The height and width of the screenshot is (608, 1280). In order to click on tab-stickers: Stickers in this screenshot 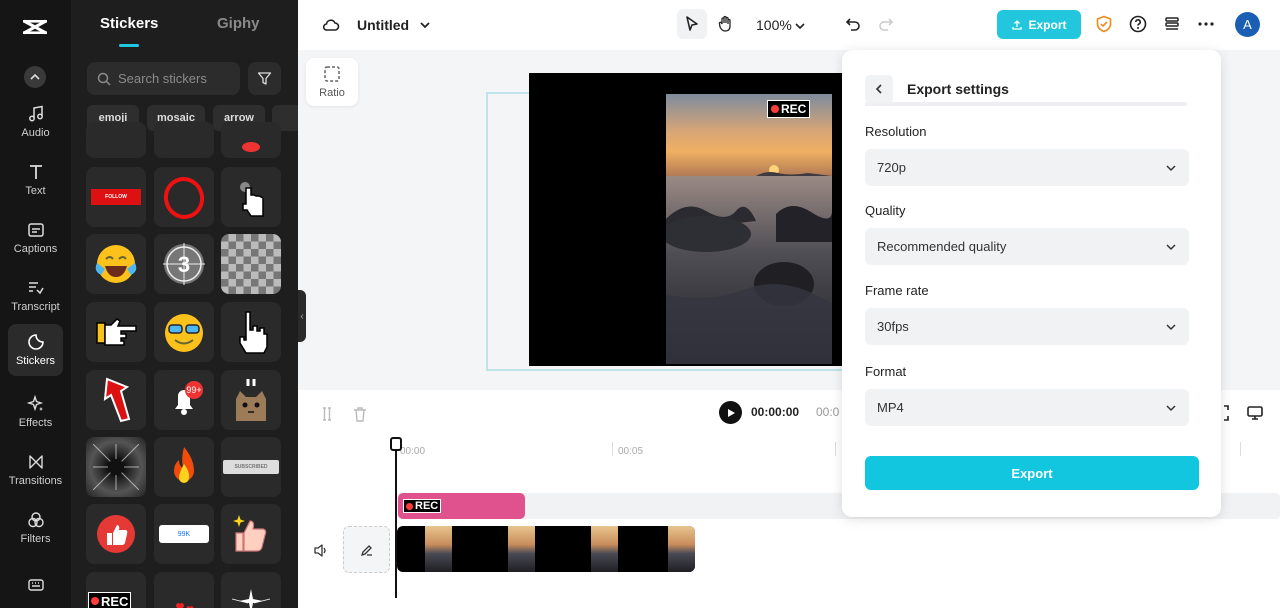, I will do `click(129, 23)`.